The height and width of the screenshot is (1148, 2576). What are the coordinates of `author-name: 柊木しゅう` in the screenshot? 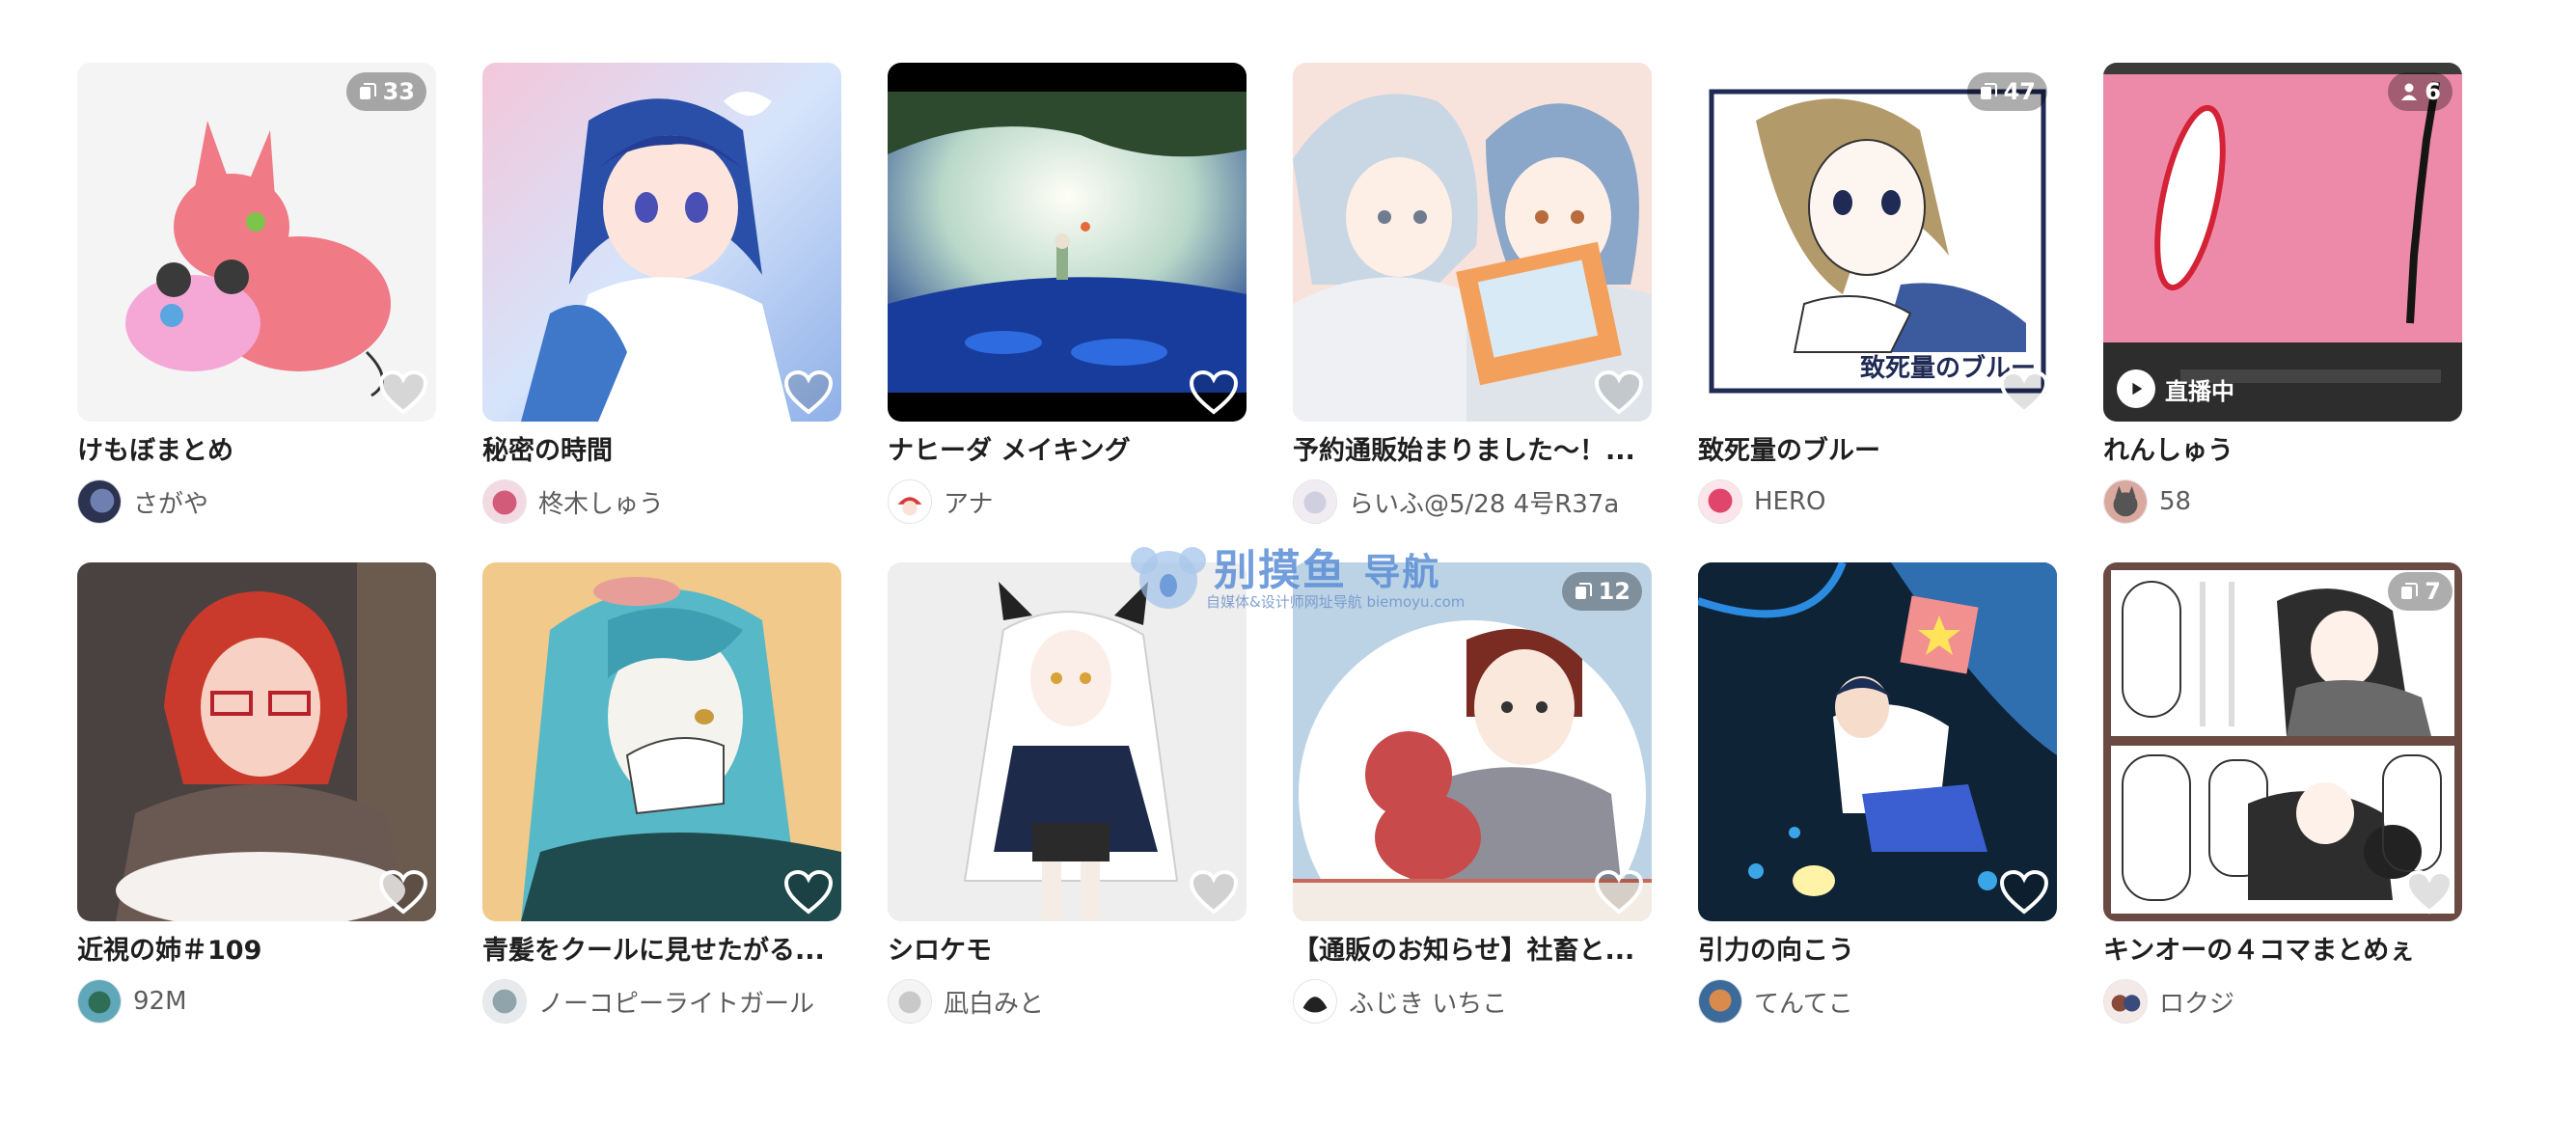 It's located at (601, 504).